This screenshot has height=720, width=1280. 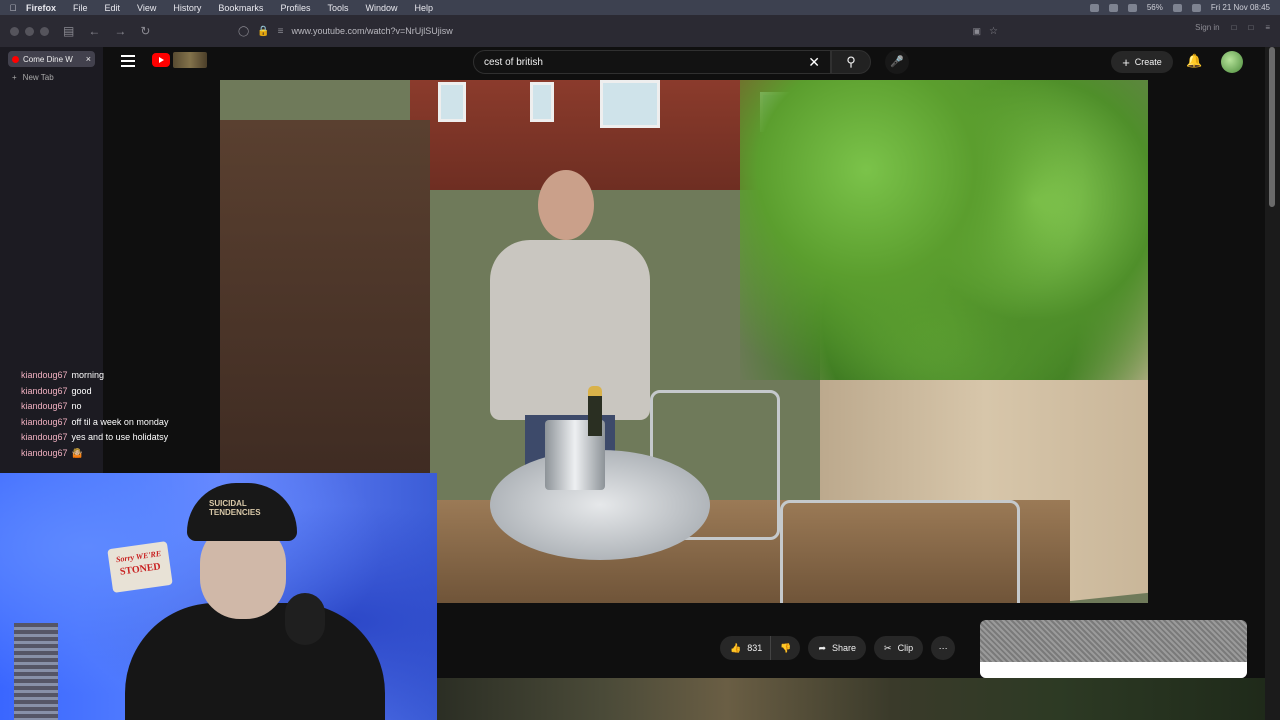 I want to click on sign-in-button: Sign in, so click(x=1207, y=27).